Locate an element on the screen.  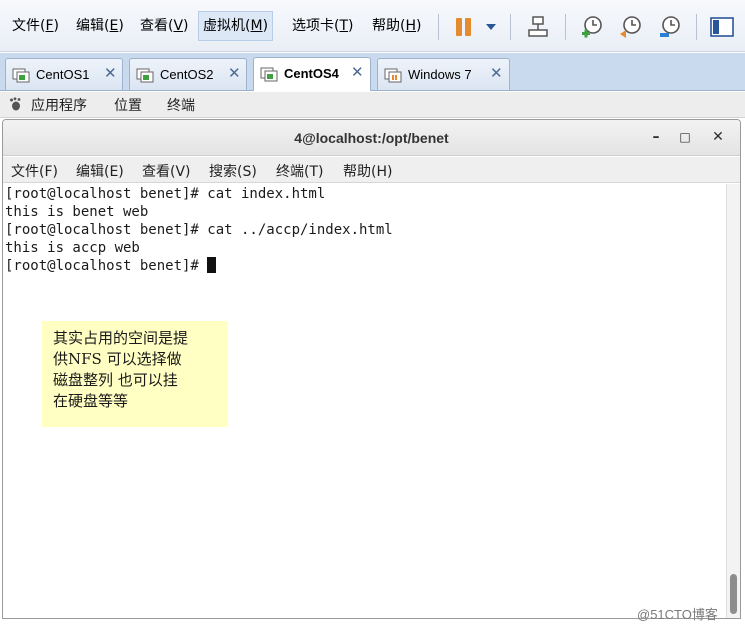
applications-menu: 应用程序 is located at coordinates (59, 105).